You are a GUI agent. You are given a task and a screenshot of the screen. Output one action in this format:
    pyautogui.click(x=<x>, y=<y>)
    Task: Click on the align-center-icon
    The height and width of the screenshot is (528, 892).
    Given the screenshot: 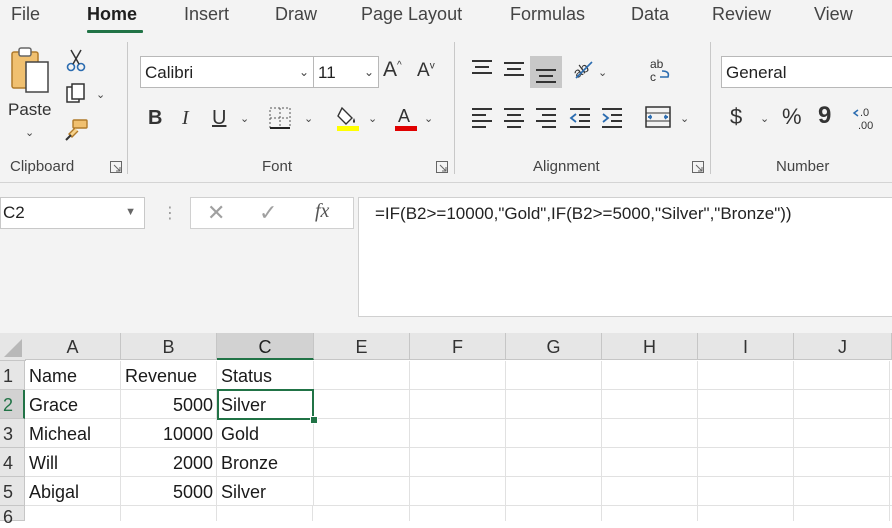 What is the action you would take?
    pyautogui.click(x=514, y=119)
    